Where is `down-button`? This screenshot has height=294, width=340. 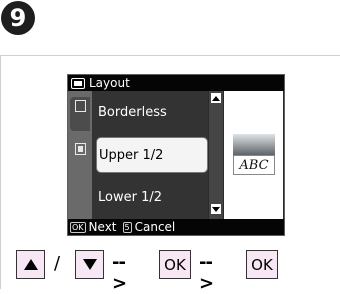 down-button is located at coordinates (89, 264).